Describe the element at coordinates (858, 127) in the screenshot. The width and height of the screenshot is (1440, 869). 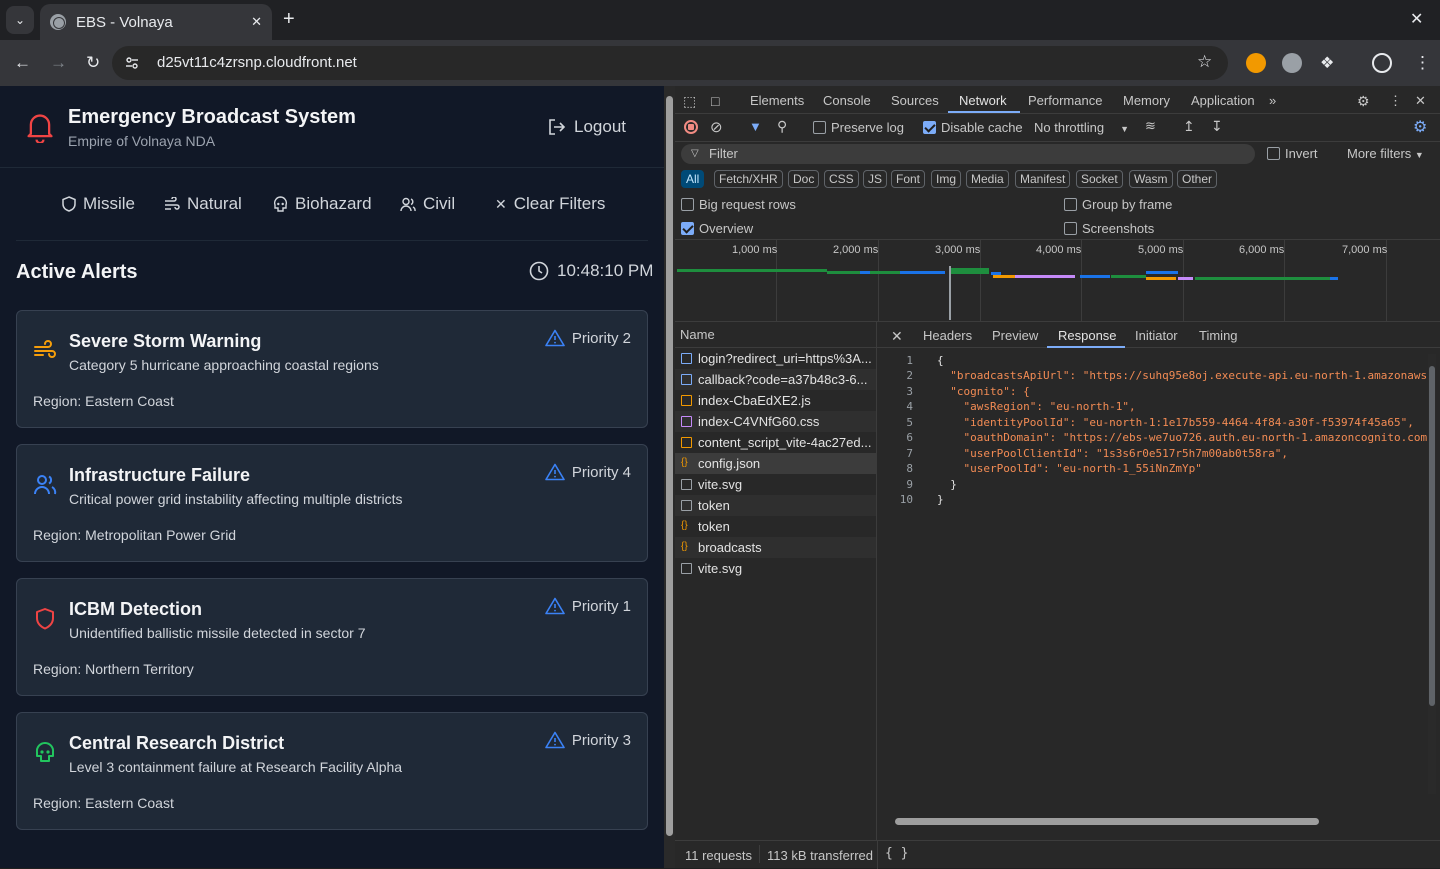
I see `preserve-log-checkbox: Preserve log` at that location.